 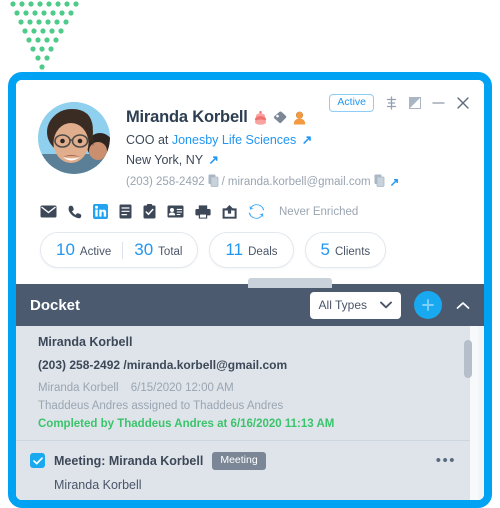 I want to click on sliders-icon, so click(x=391, y=103).